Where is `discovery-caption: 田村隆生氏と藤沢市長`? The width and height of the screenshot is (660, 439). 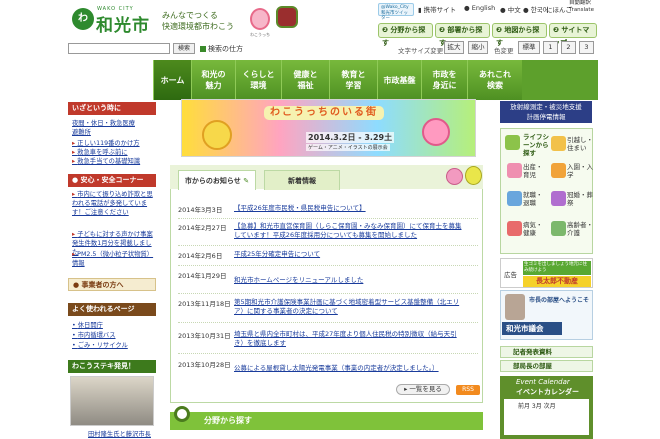 discovery-caption: 田村隆生氏と藤沢市長 is located at coordinates (119, 434).